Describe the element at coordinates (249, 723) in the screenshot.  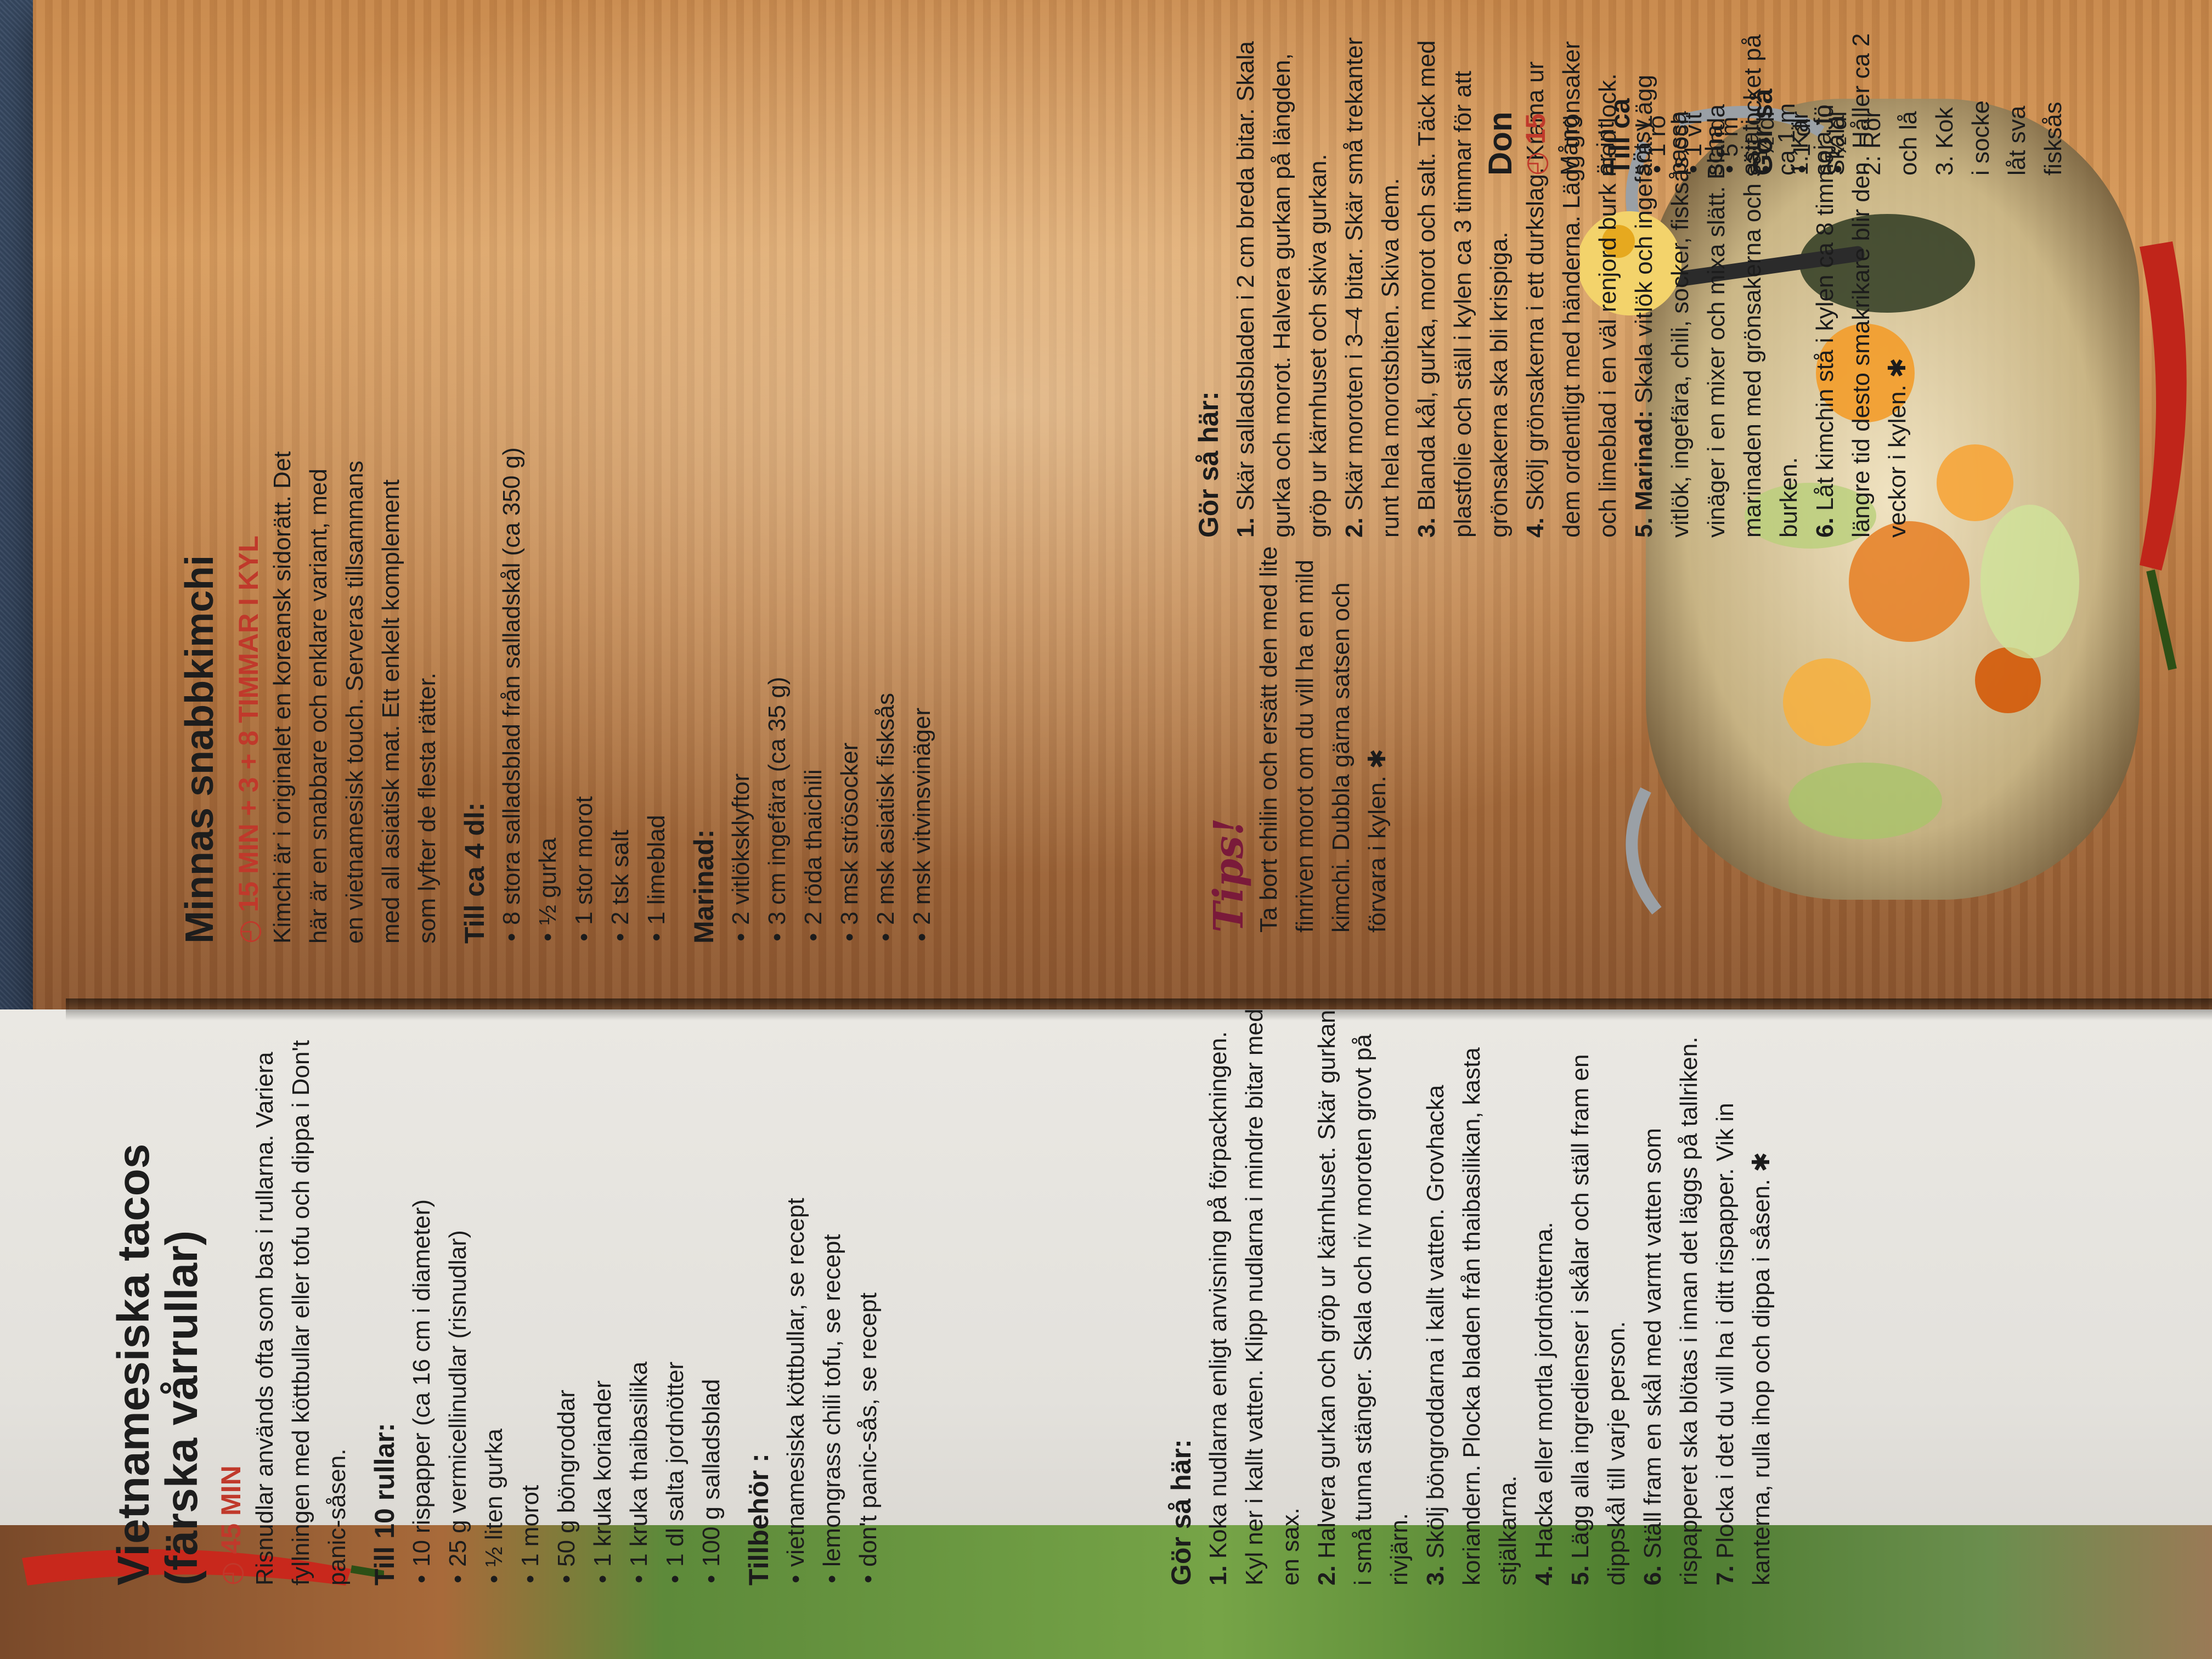
I see `kimchi-time-text: 15 MIN + 3 + 8 TIMMAR I KYL` at that location.